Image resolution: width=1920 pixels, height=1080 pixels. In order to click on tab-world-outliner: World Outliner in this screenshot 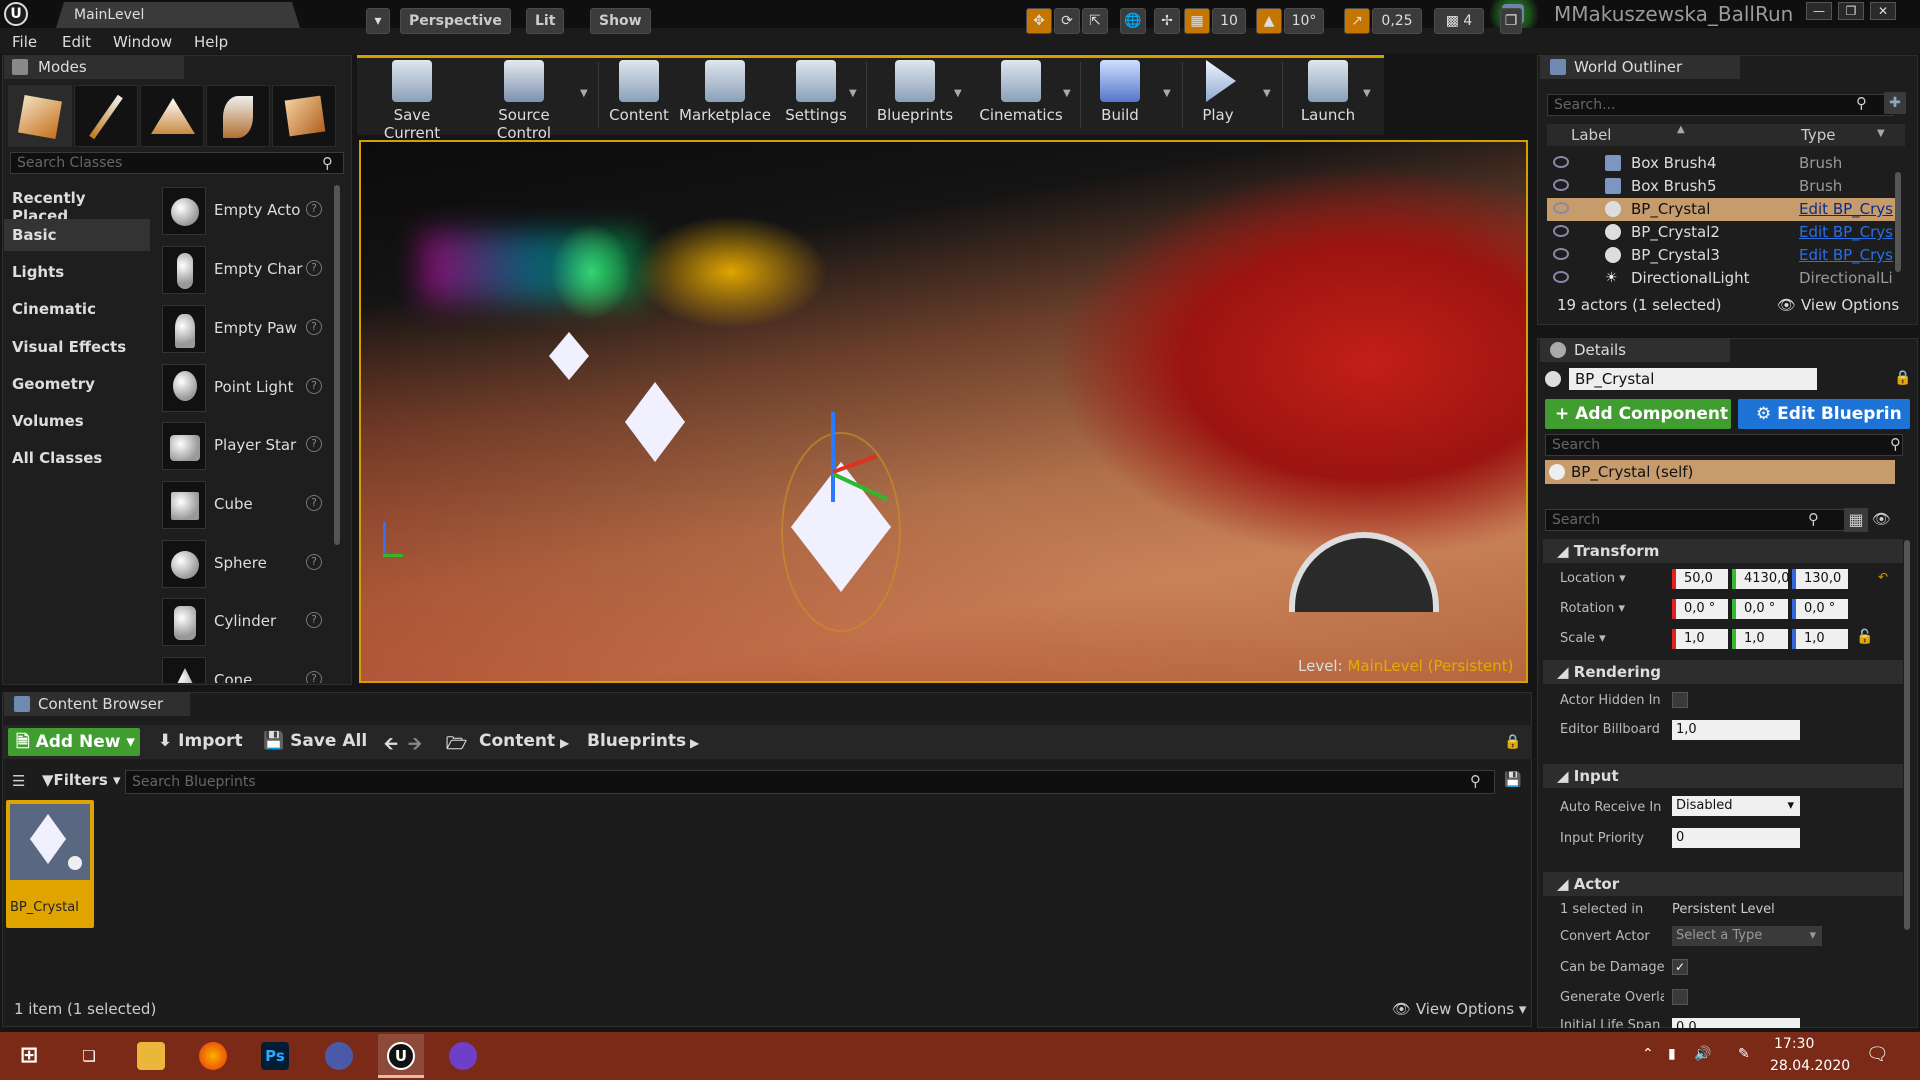, I will do `click(1640, 67)`.